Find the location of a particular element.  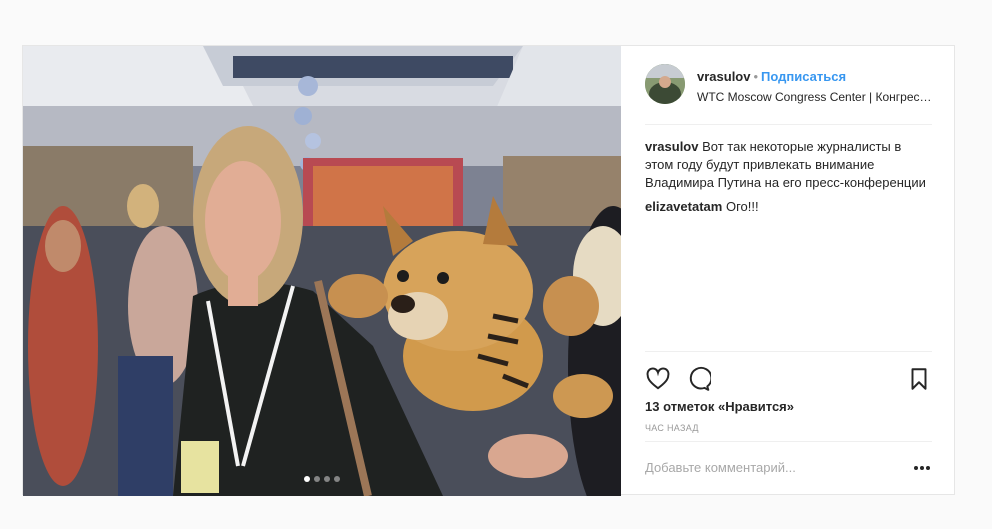

avatar is located at coordinates (665, 84).